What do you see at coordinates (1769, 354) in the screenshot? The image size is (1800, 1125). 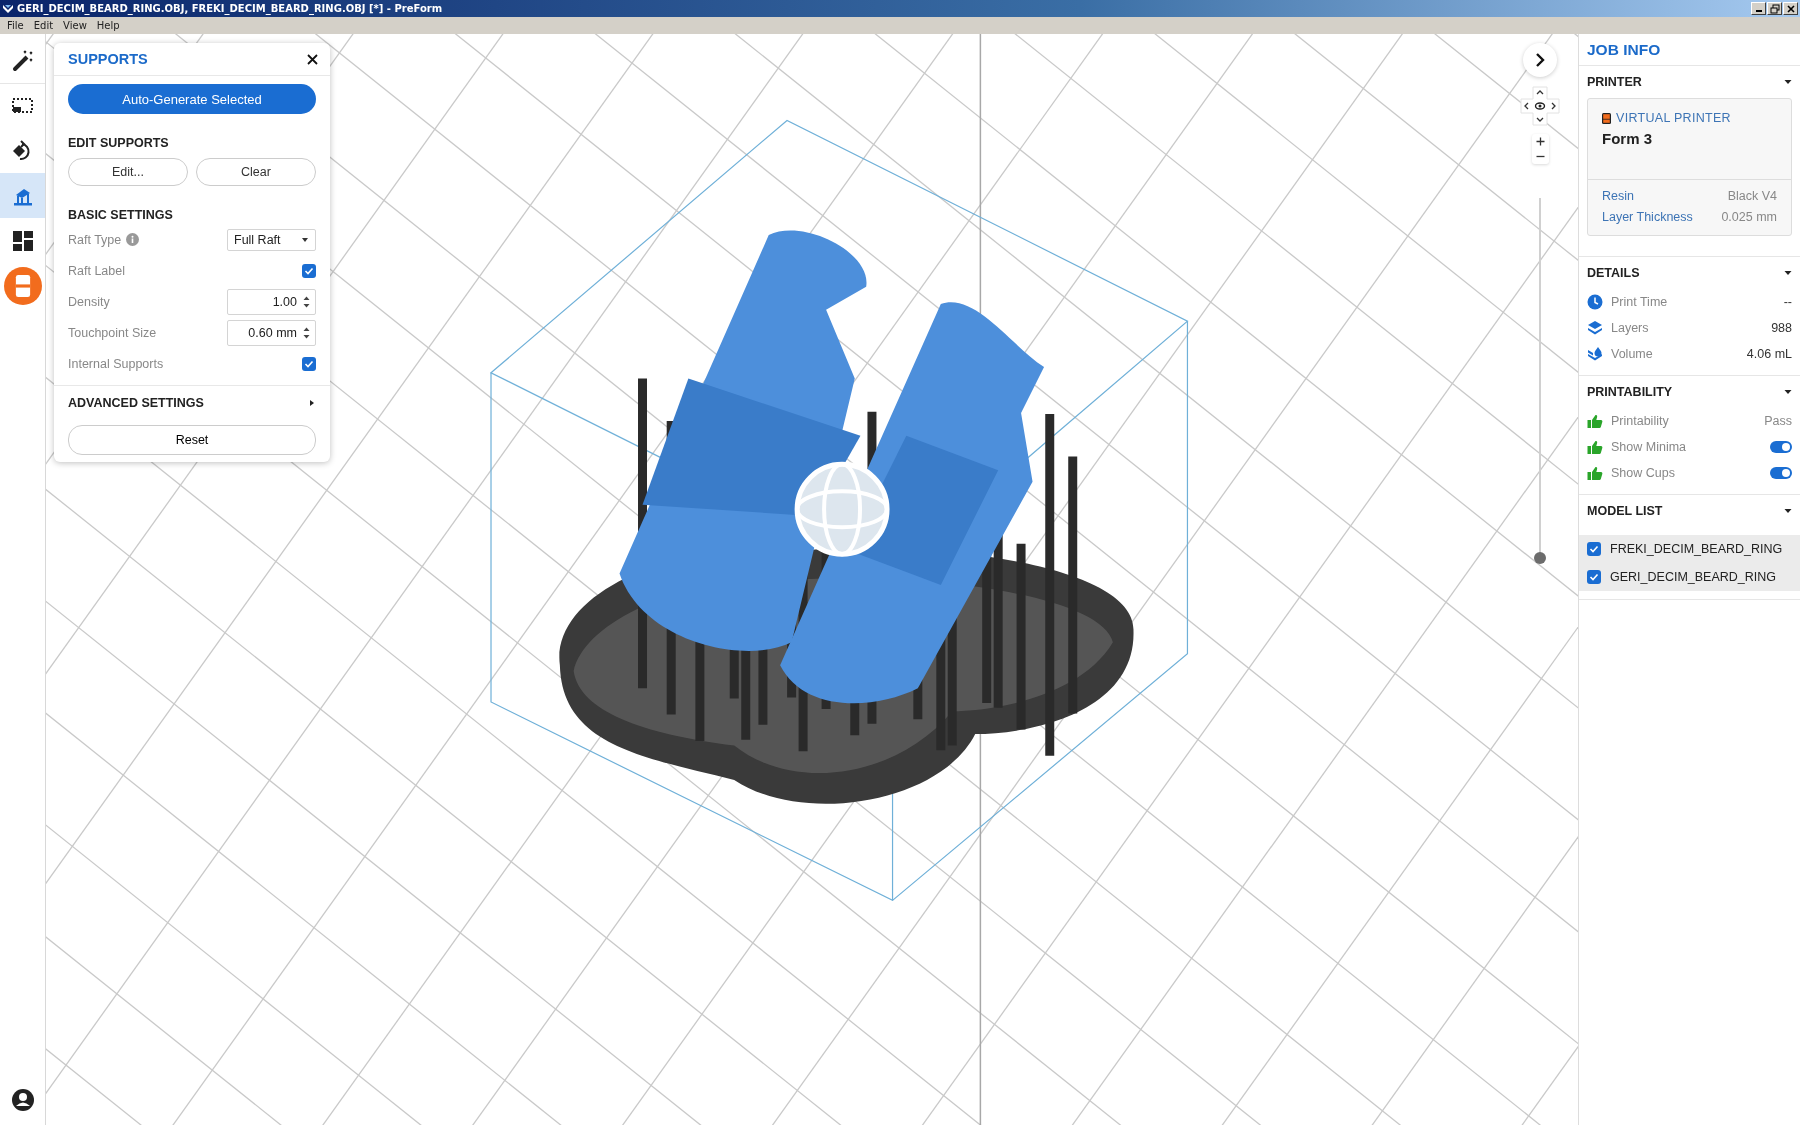 I see `detail-value: 4.06 mL` at bounding box center [1769, 354].